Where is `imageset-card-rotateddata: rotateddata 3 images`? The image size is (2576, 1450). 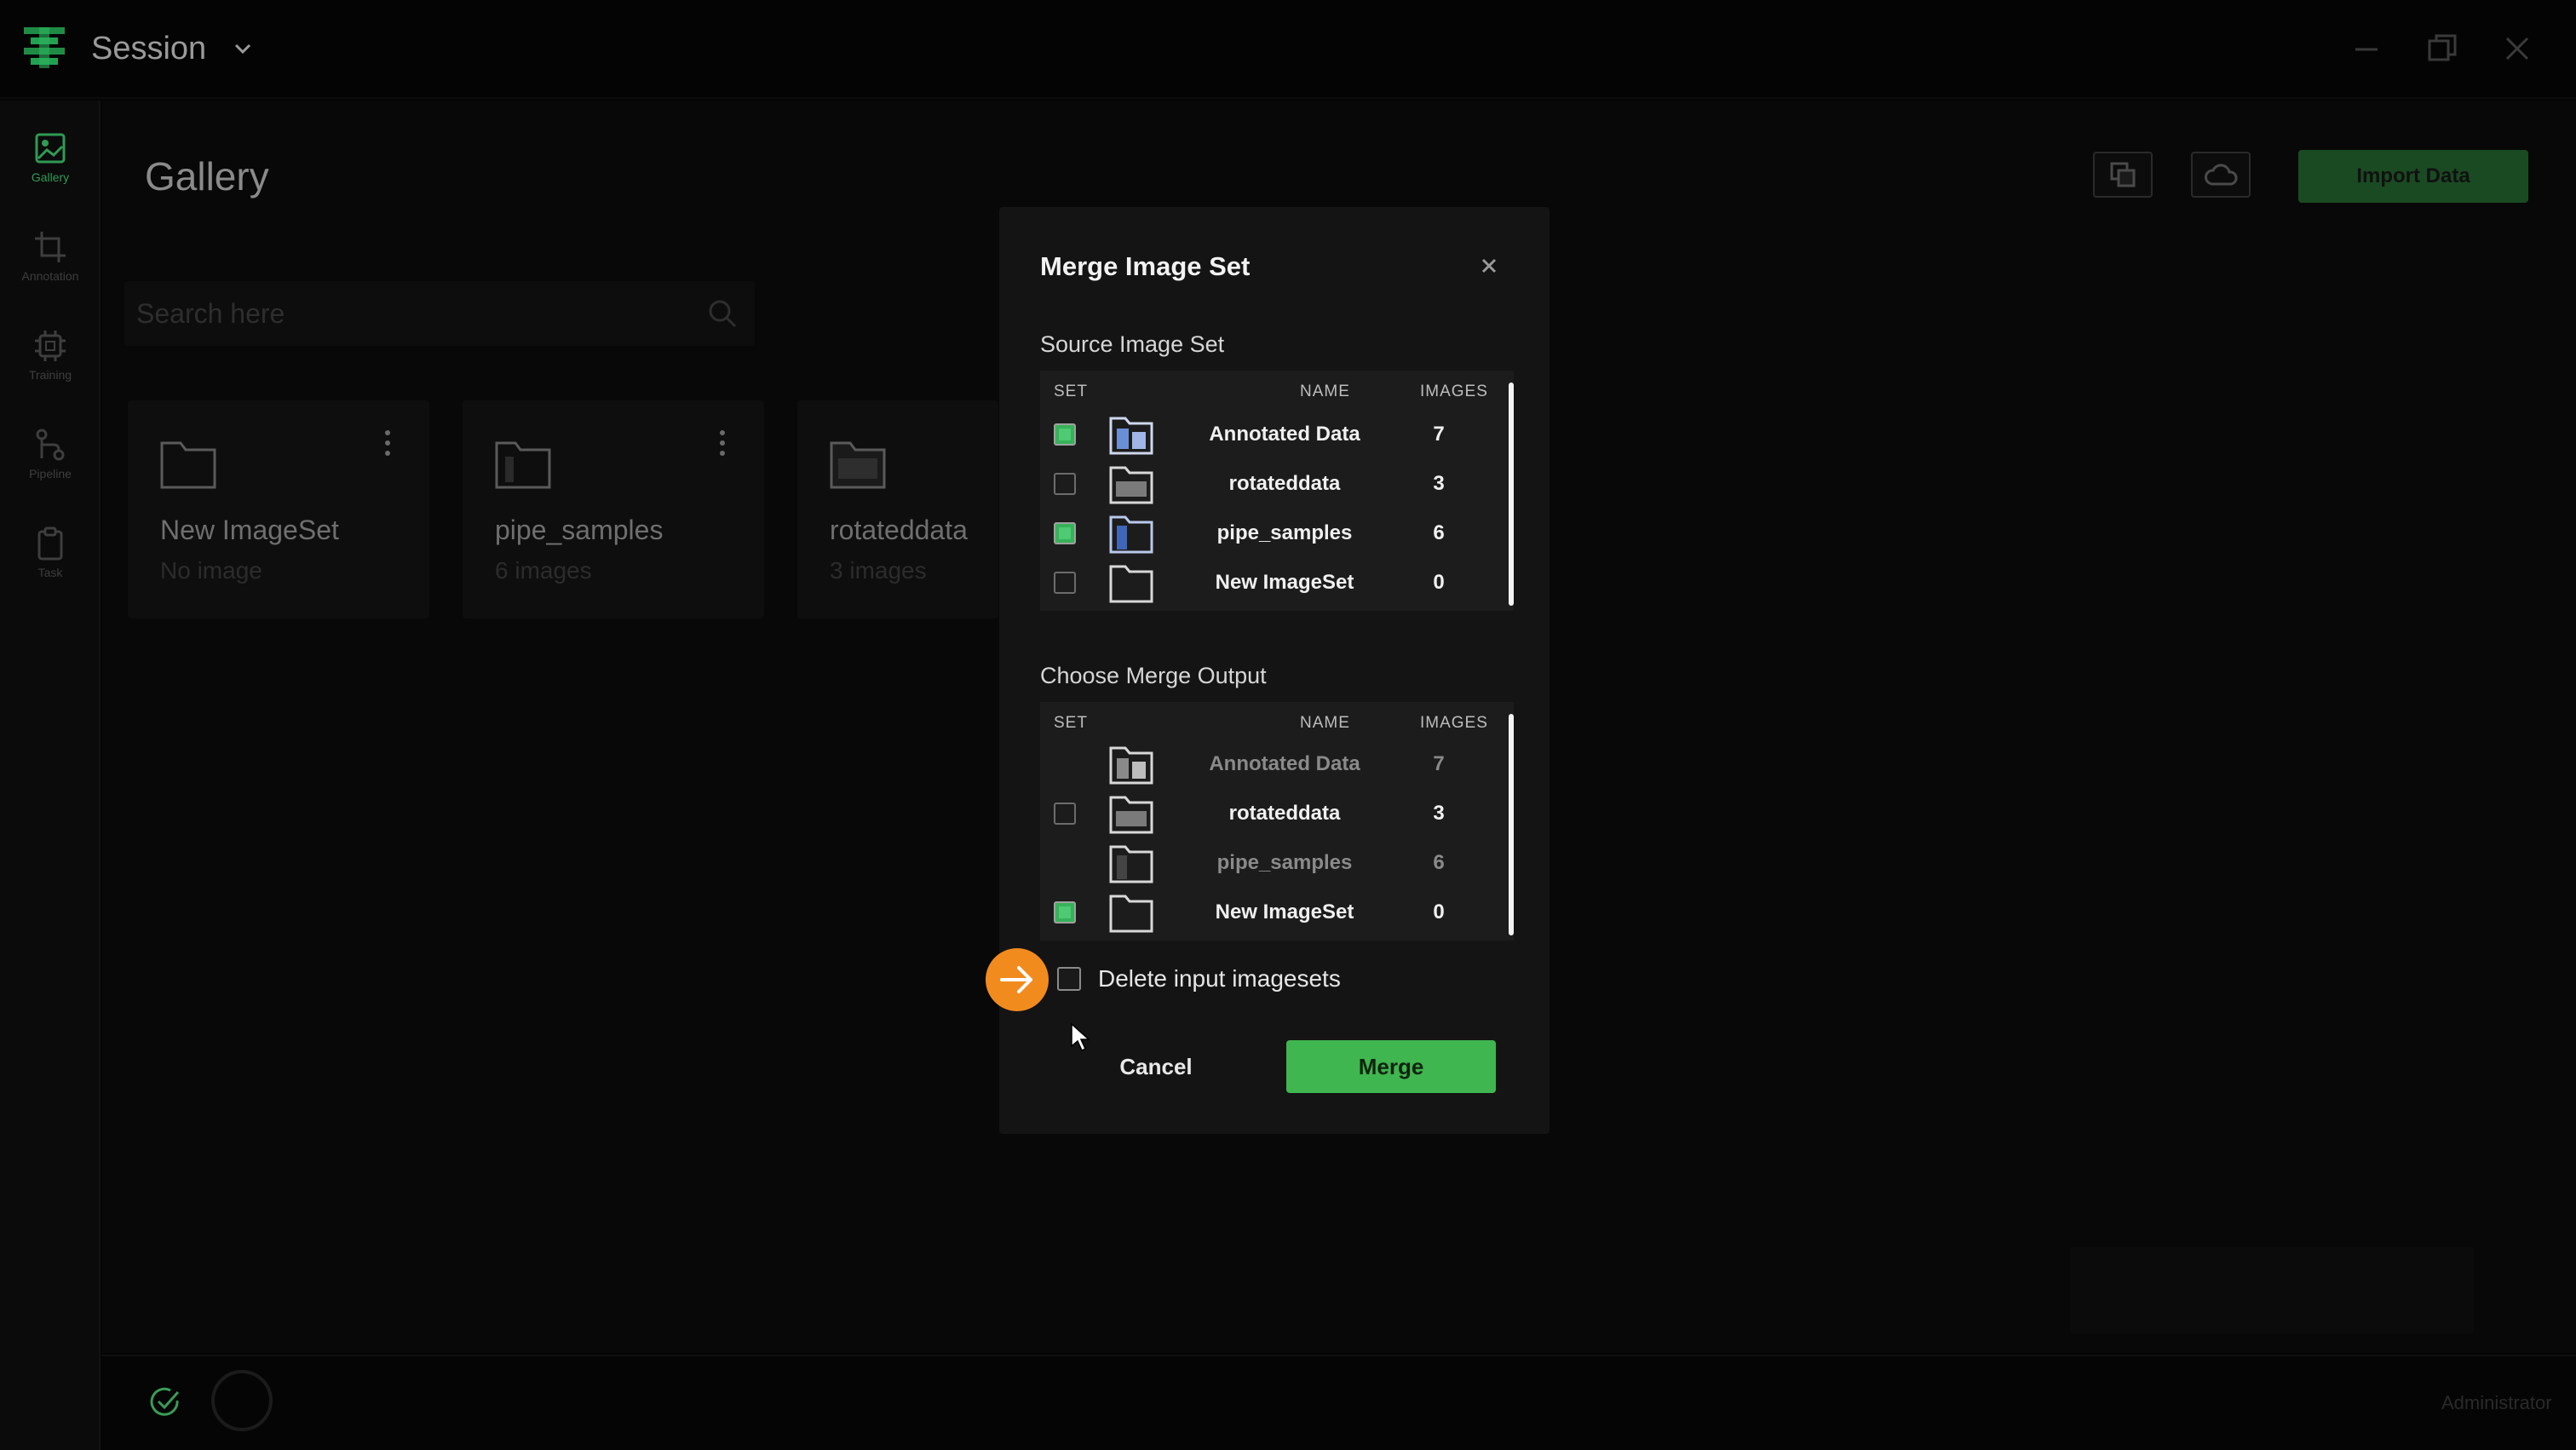 imageset-card-rotateddata: rotateddata 3 images is located at coordinates (898, 509).